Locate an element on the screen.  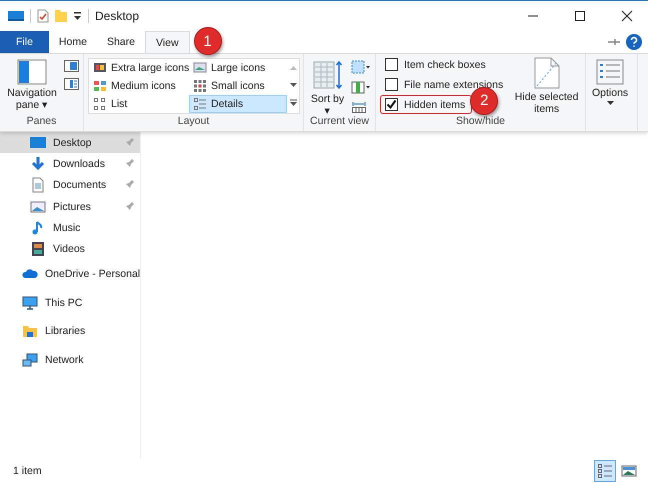
close-icon is located at coordinates (627, 16).